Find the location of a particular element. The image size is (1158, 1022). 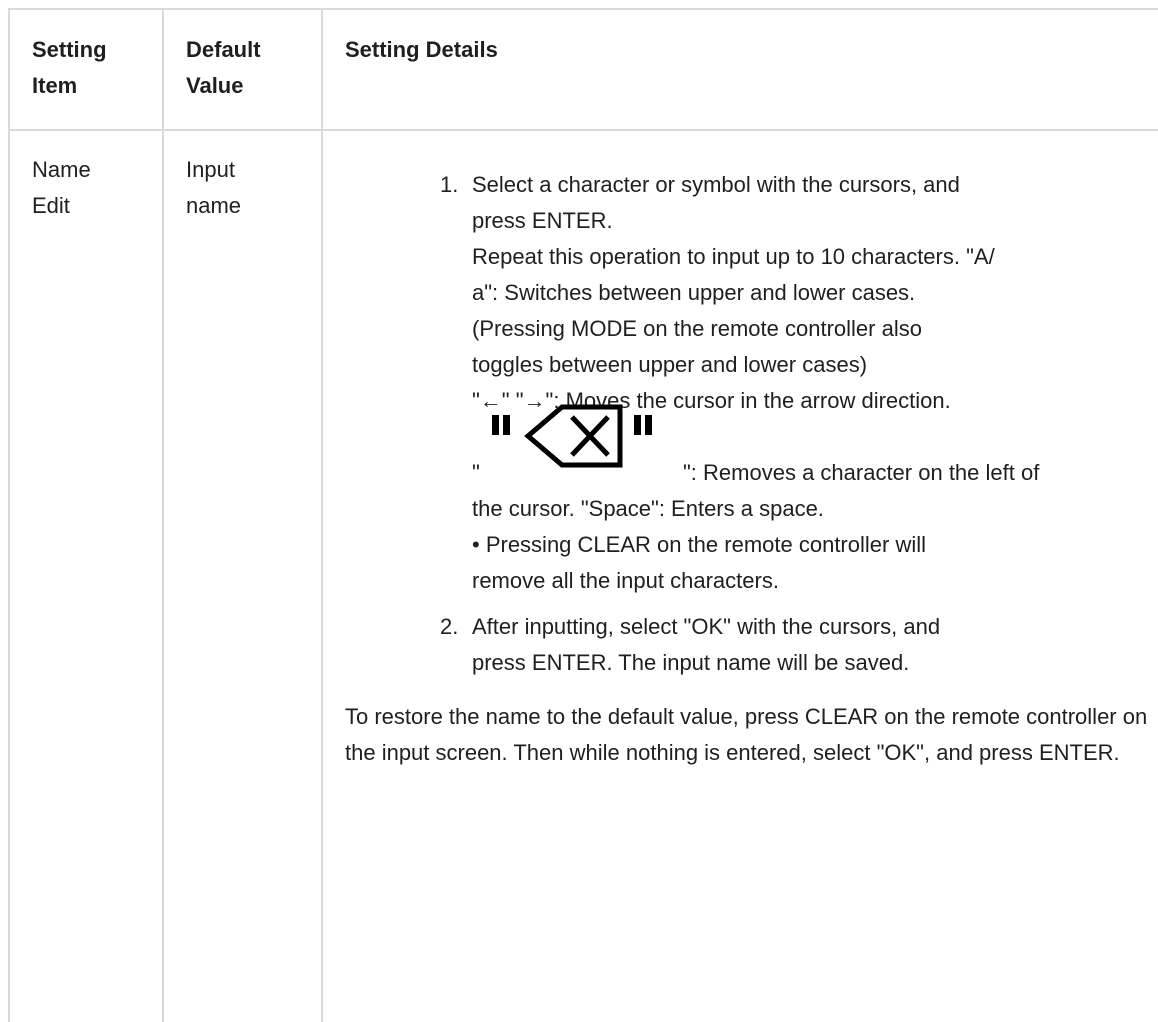

setting-item-name: Name Edit is located at coordinates (61, 187).